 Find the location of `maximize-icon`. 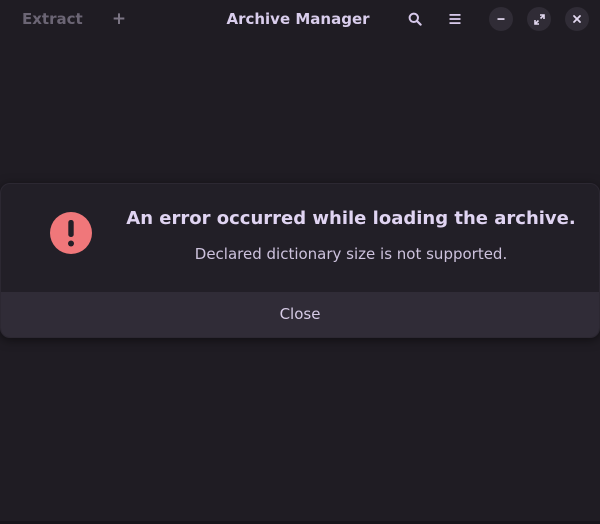

maximize-icon is located at coordinates (539, 19).